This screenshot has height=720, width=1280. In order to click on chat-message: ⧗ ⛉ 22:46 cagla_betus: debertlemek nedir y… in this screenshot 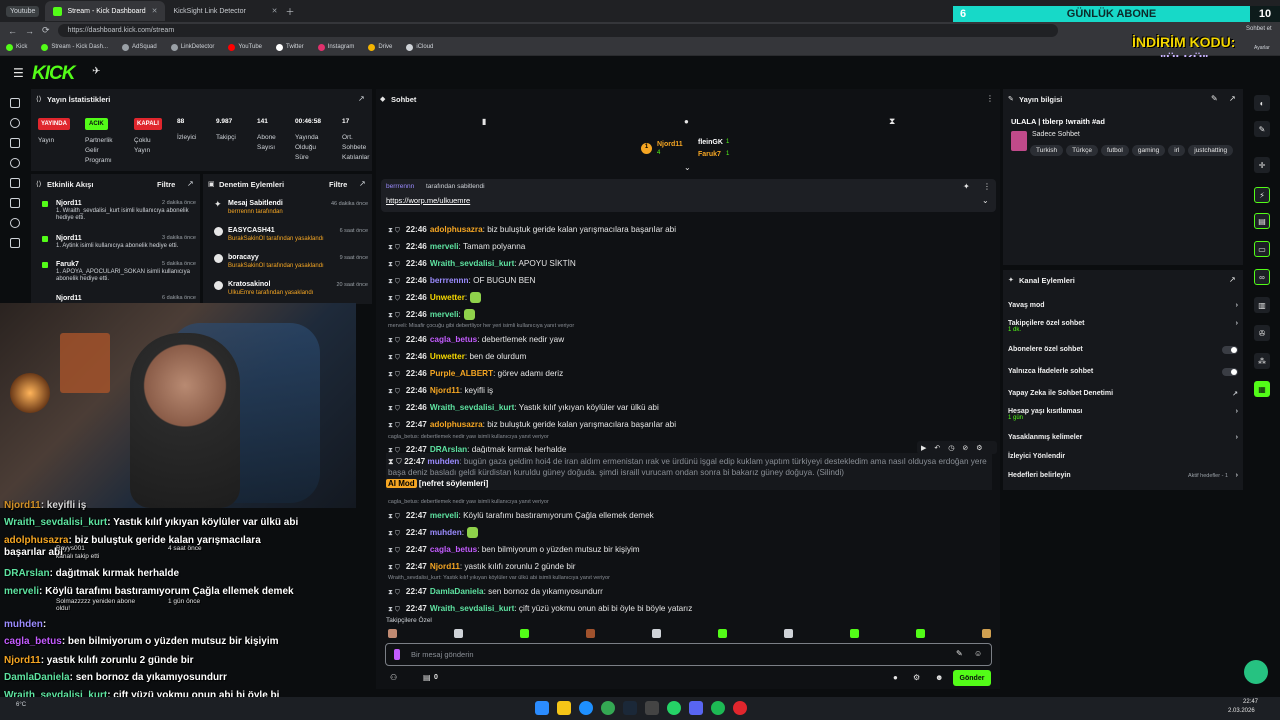, I will do `click(476, 340)`.